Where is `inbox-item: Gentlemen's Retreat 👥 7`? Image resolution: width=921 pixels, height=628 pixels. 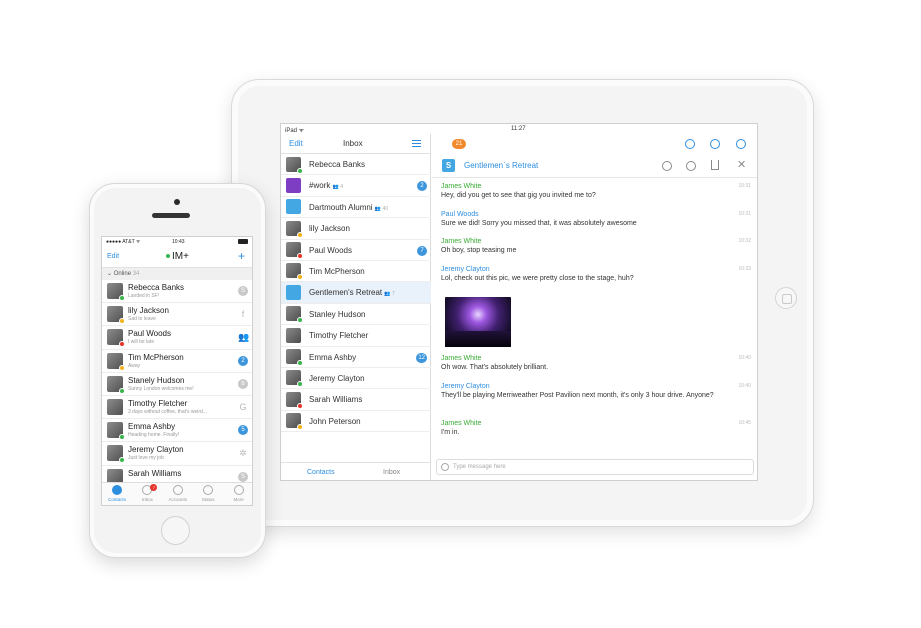 inbox-item: Gentlemen's Retreat 👥 7 is located at coordinates (356, 293).